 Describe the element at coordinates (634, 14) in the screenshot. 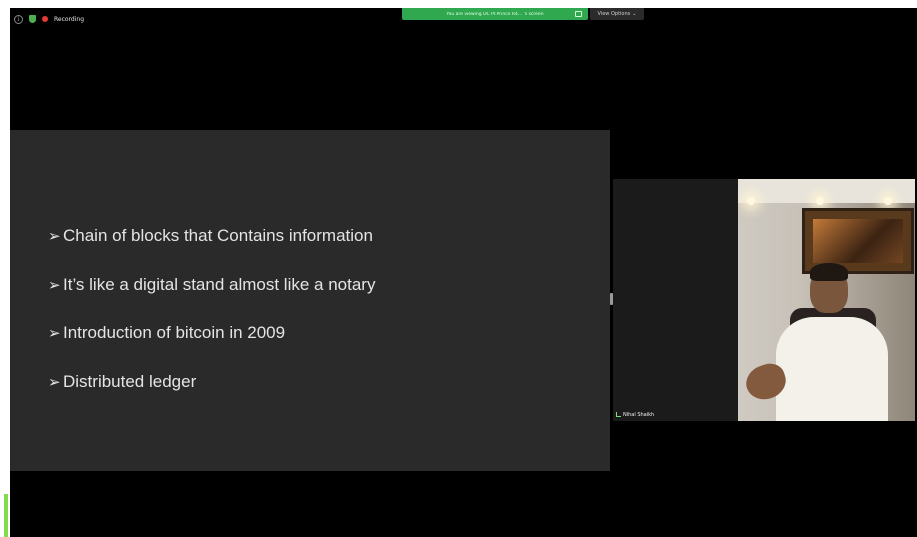

I see `chevron-down-icon: ⌄` at that location.